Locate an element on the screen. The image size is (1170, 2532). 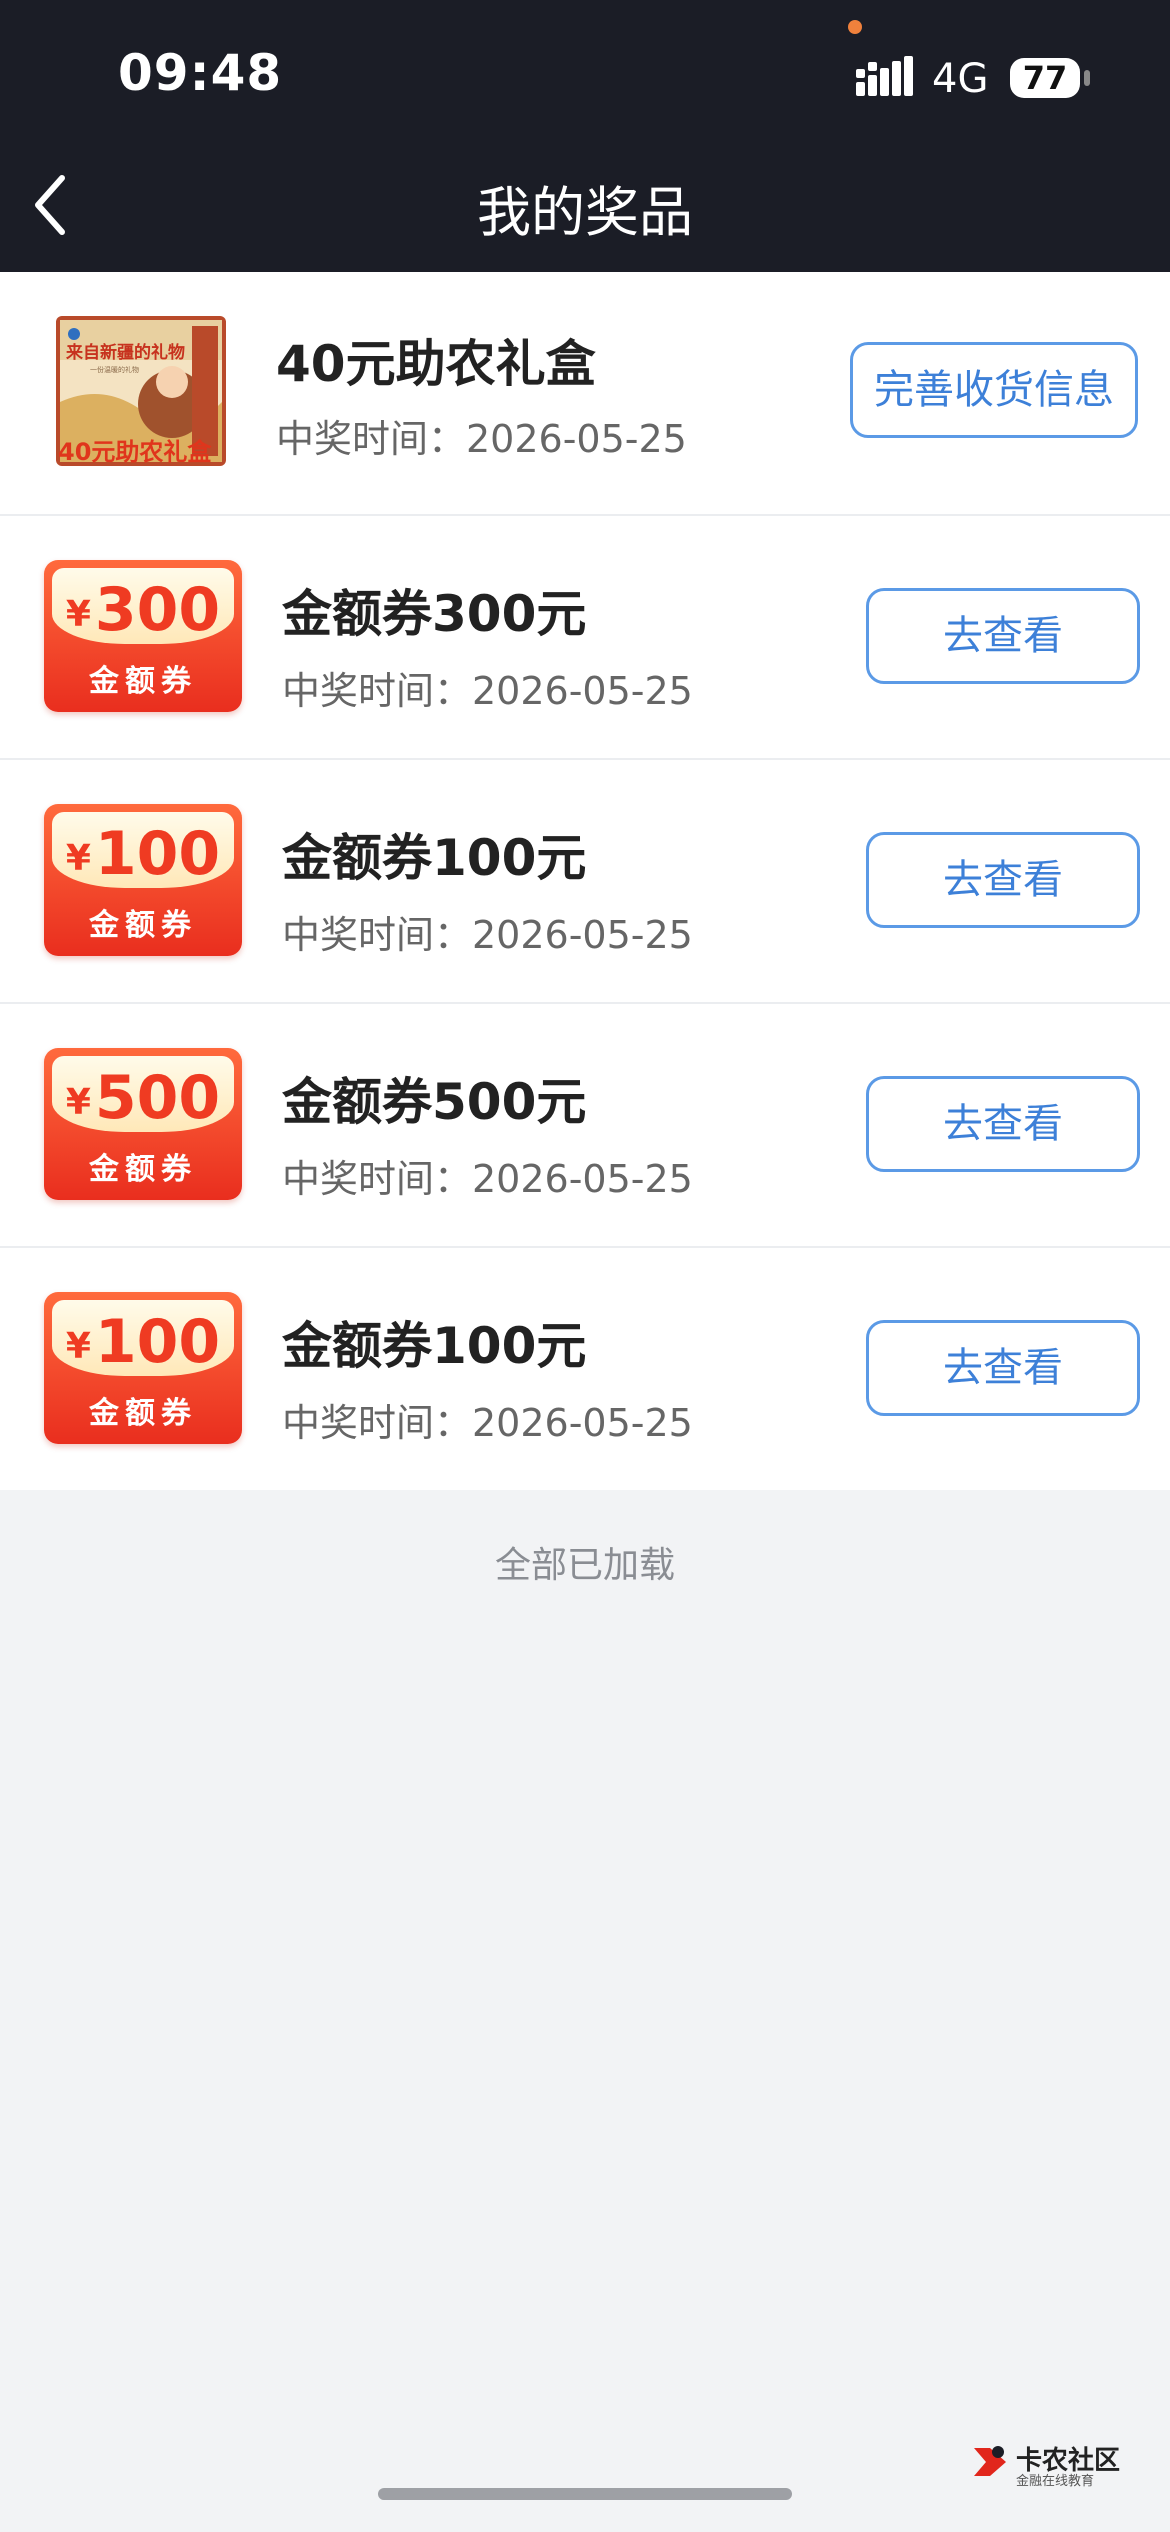
battery-icon: 77 is located at coordinates (1045, 78).